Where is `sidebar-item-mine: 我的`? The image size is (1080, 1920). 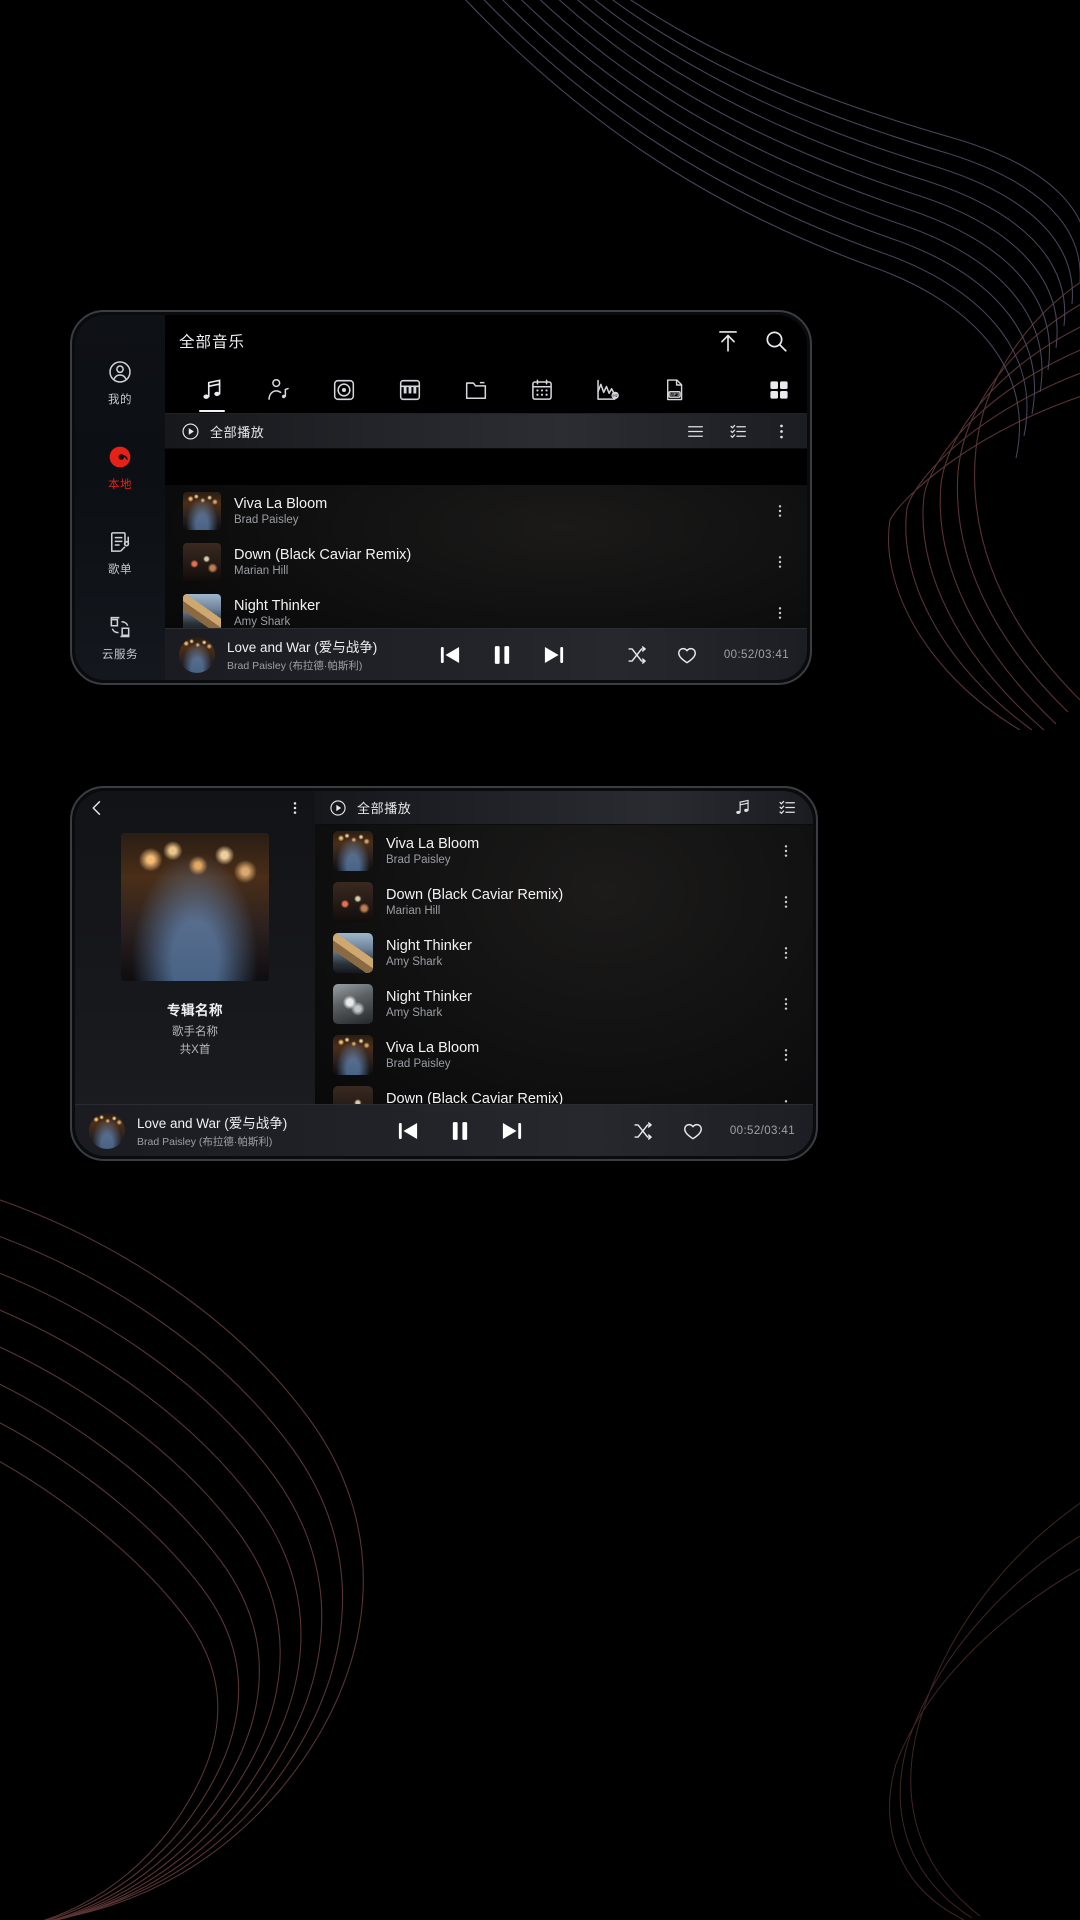 sidebar-item-mine: 我的 is located at coordinates (120, 383).